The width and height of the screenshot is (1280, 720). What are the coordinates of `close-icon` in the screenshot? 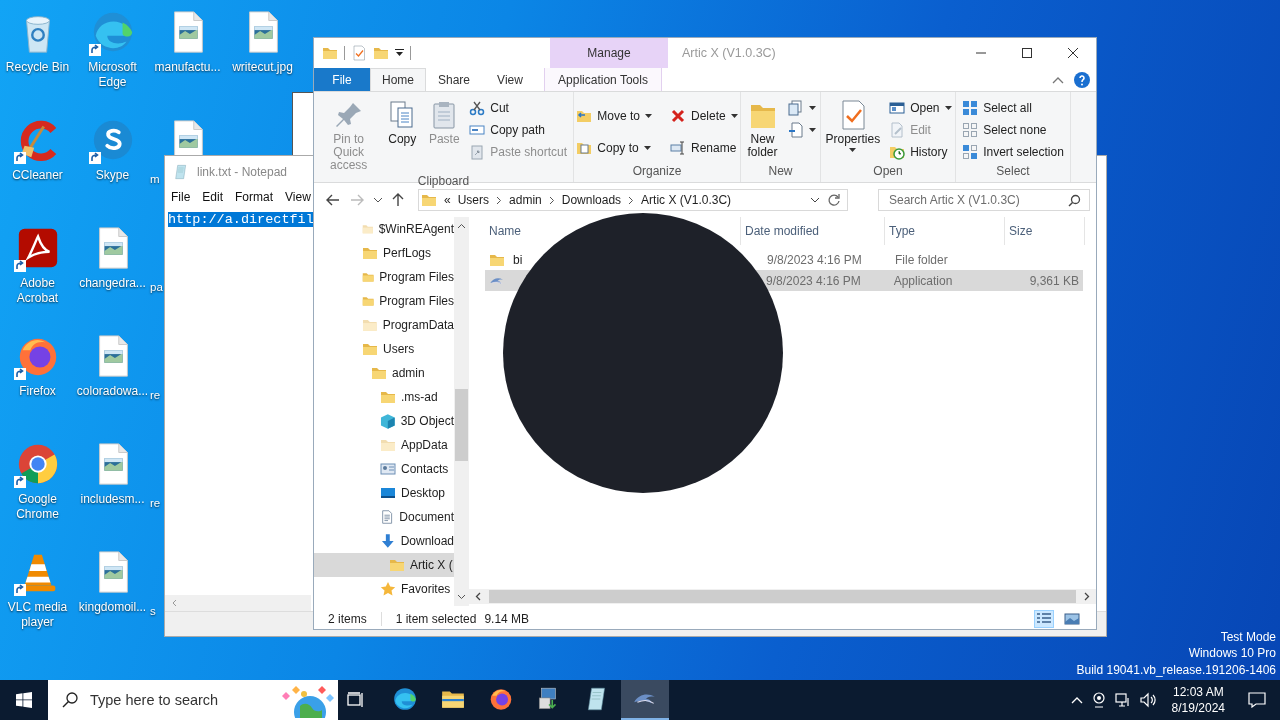 It's located at (1073, 53).